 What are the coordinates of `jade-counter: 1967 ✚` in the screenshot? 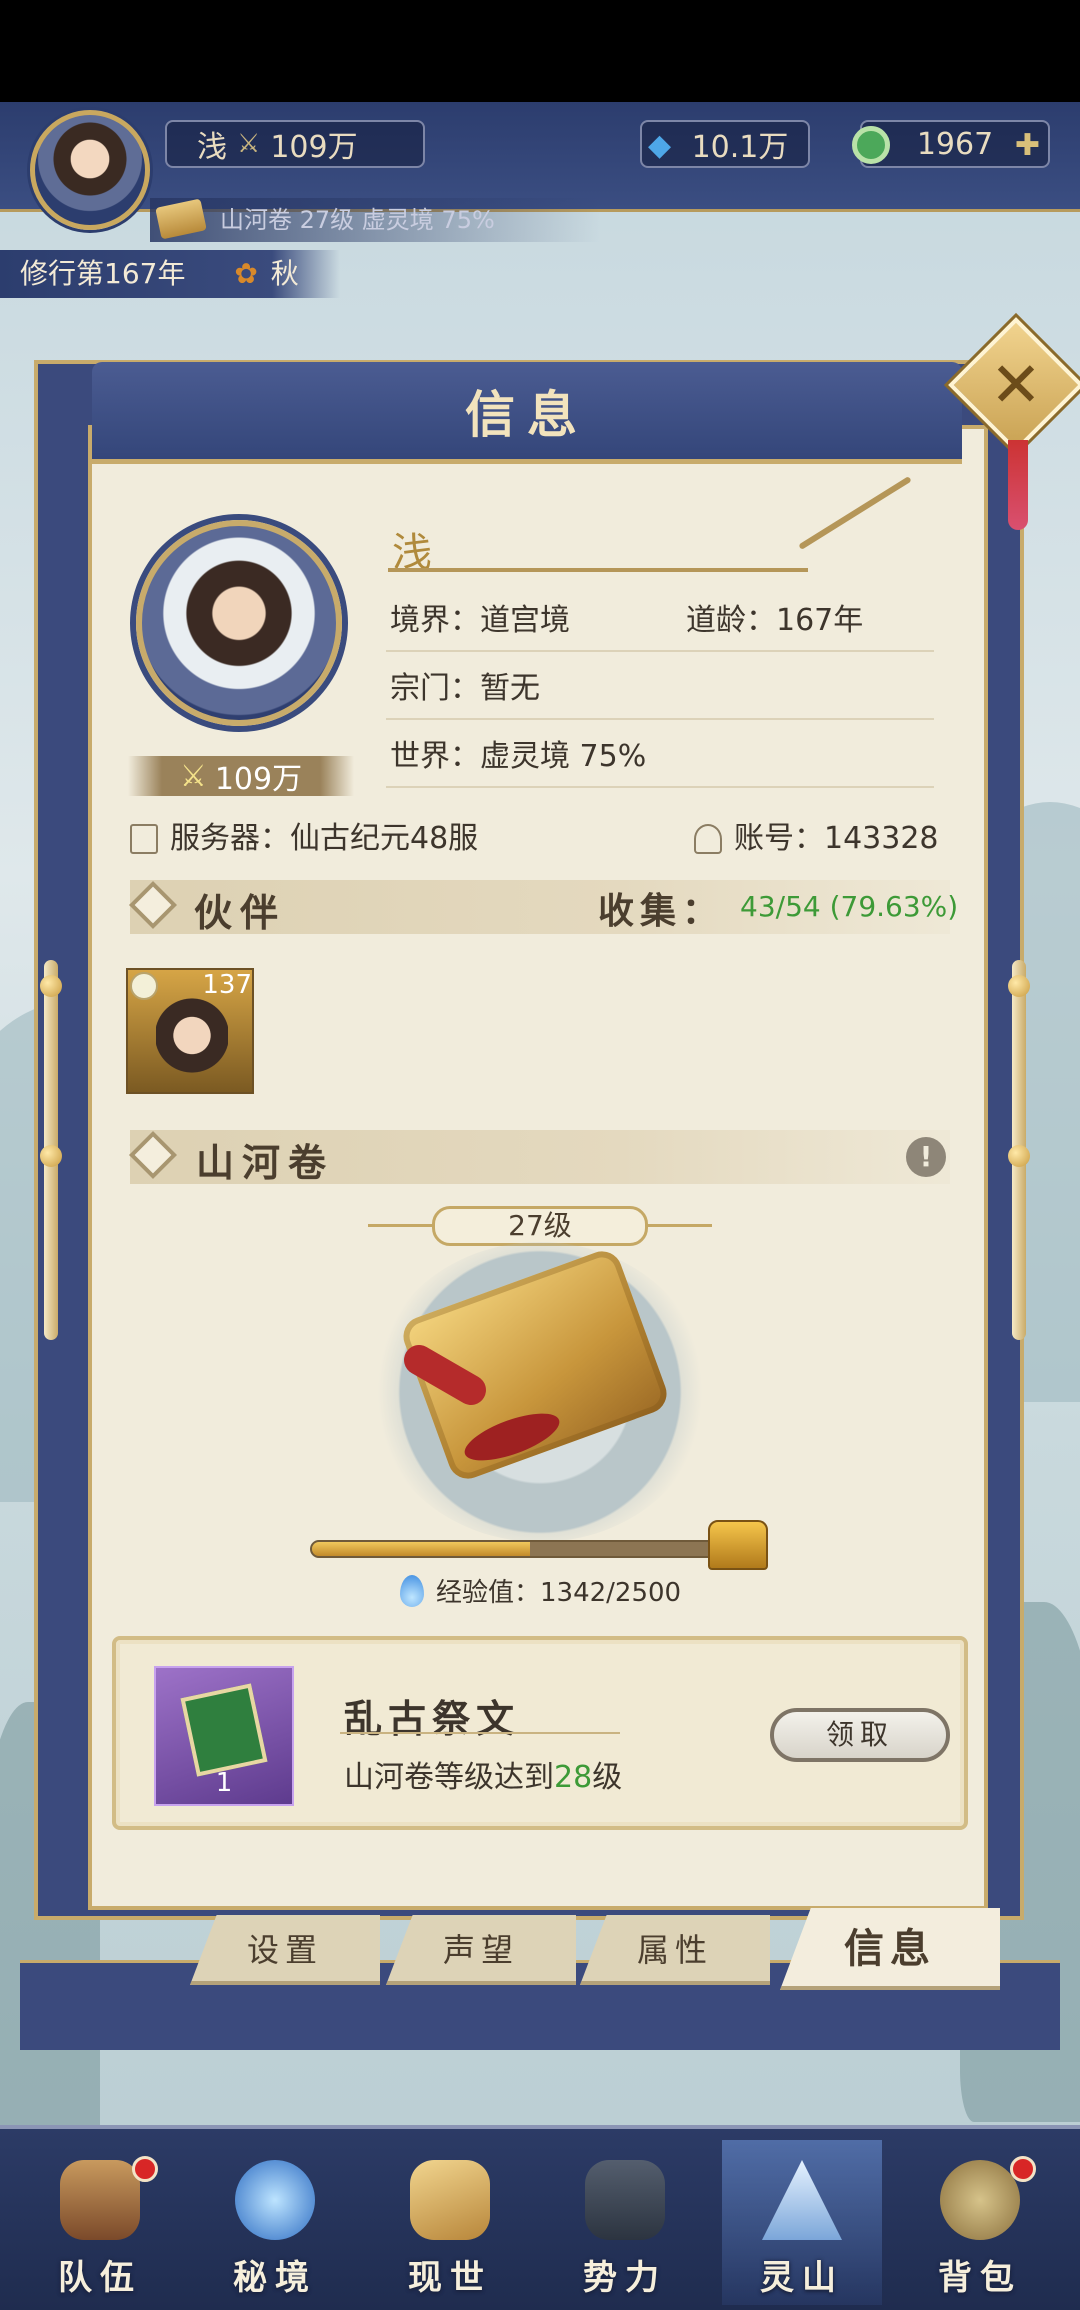 It's located at (951, 144).